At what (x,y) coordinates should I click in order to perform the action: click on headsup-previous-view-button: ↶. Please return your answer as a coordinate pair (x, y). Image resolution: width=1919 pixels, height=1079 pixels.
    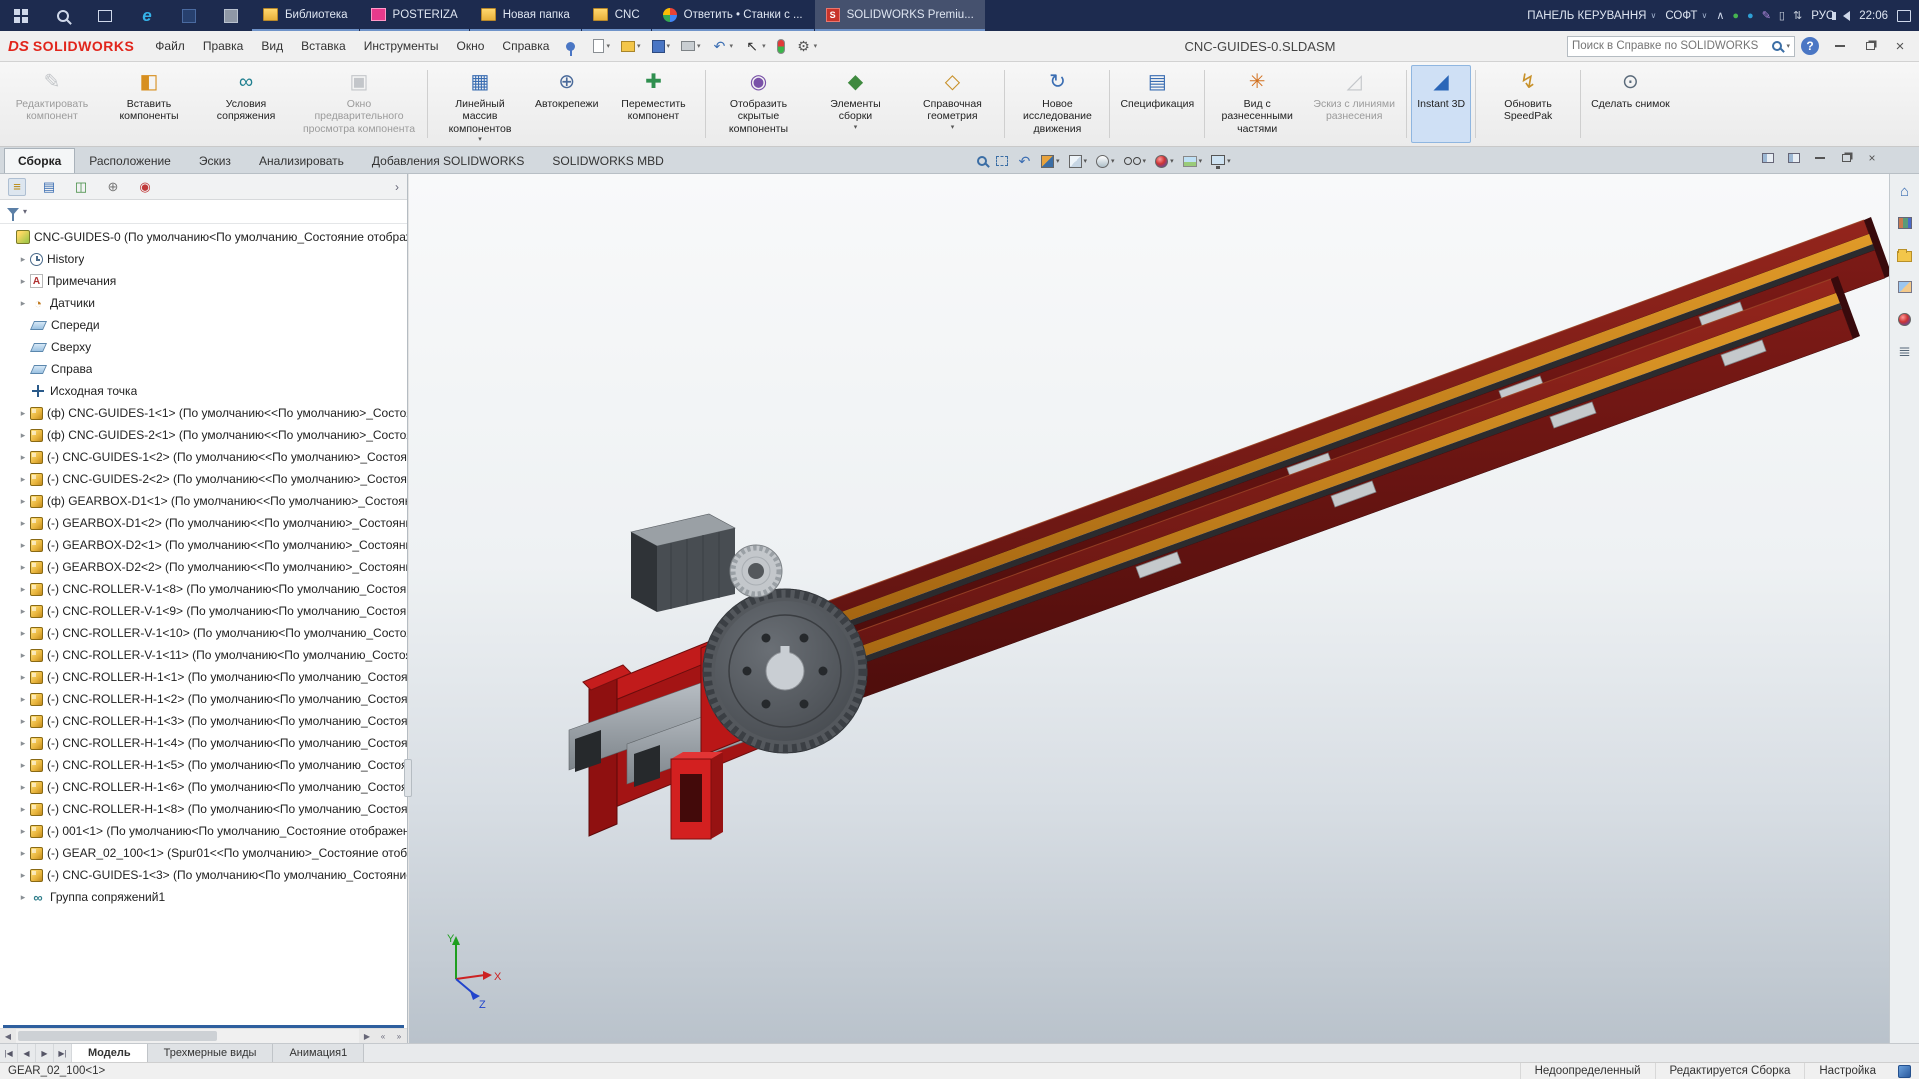
    Looking at the image, I should click on (1024, 161).